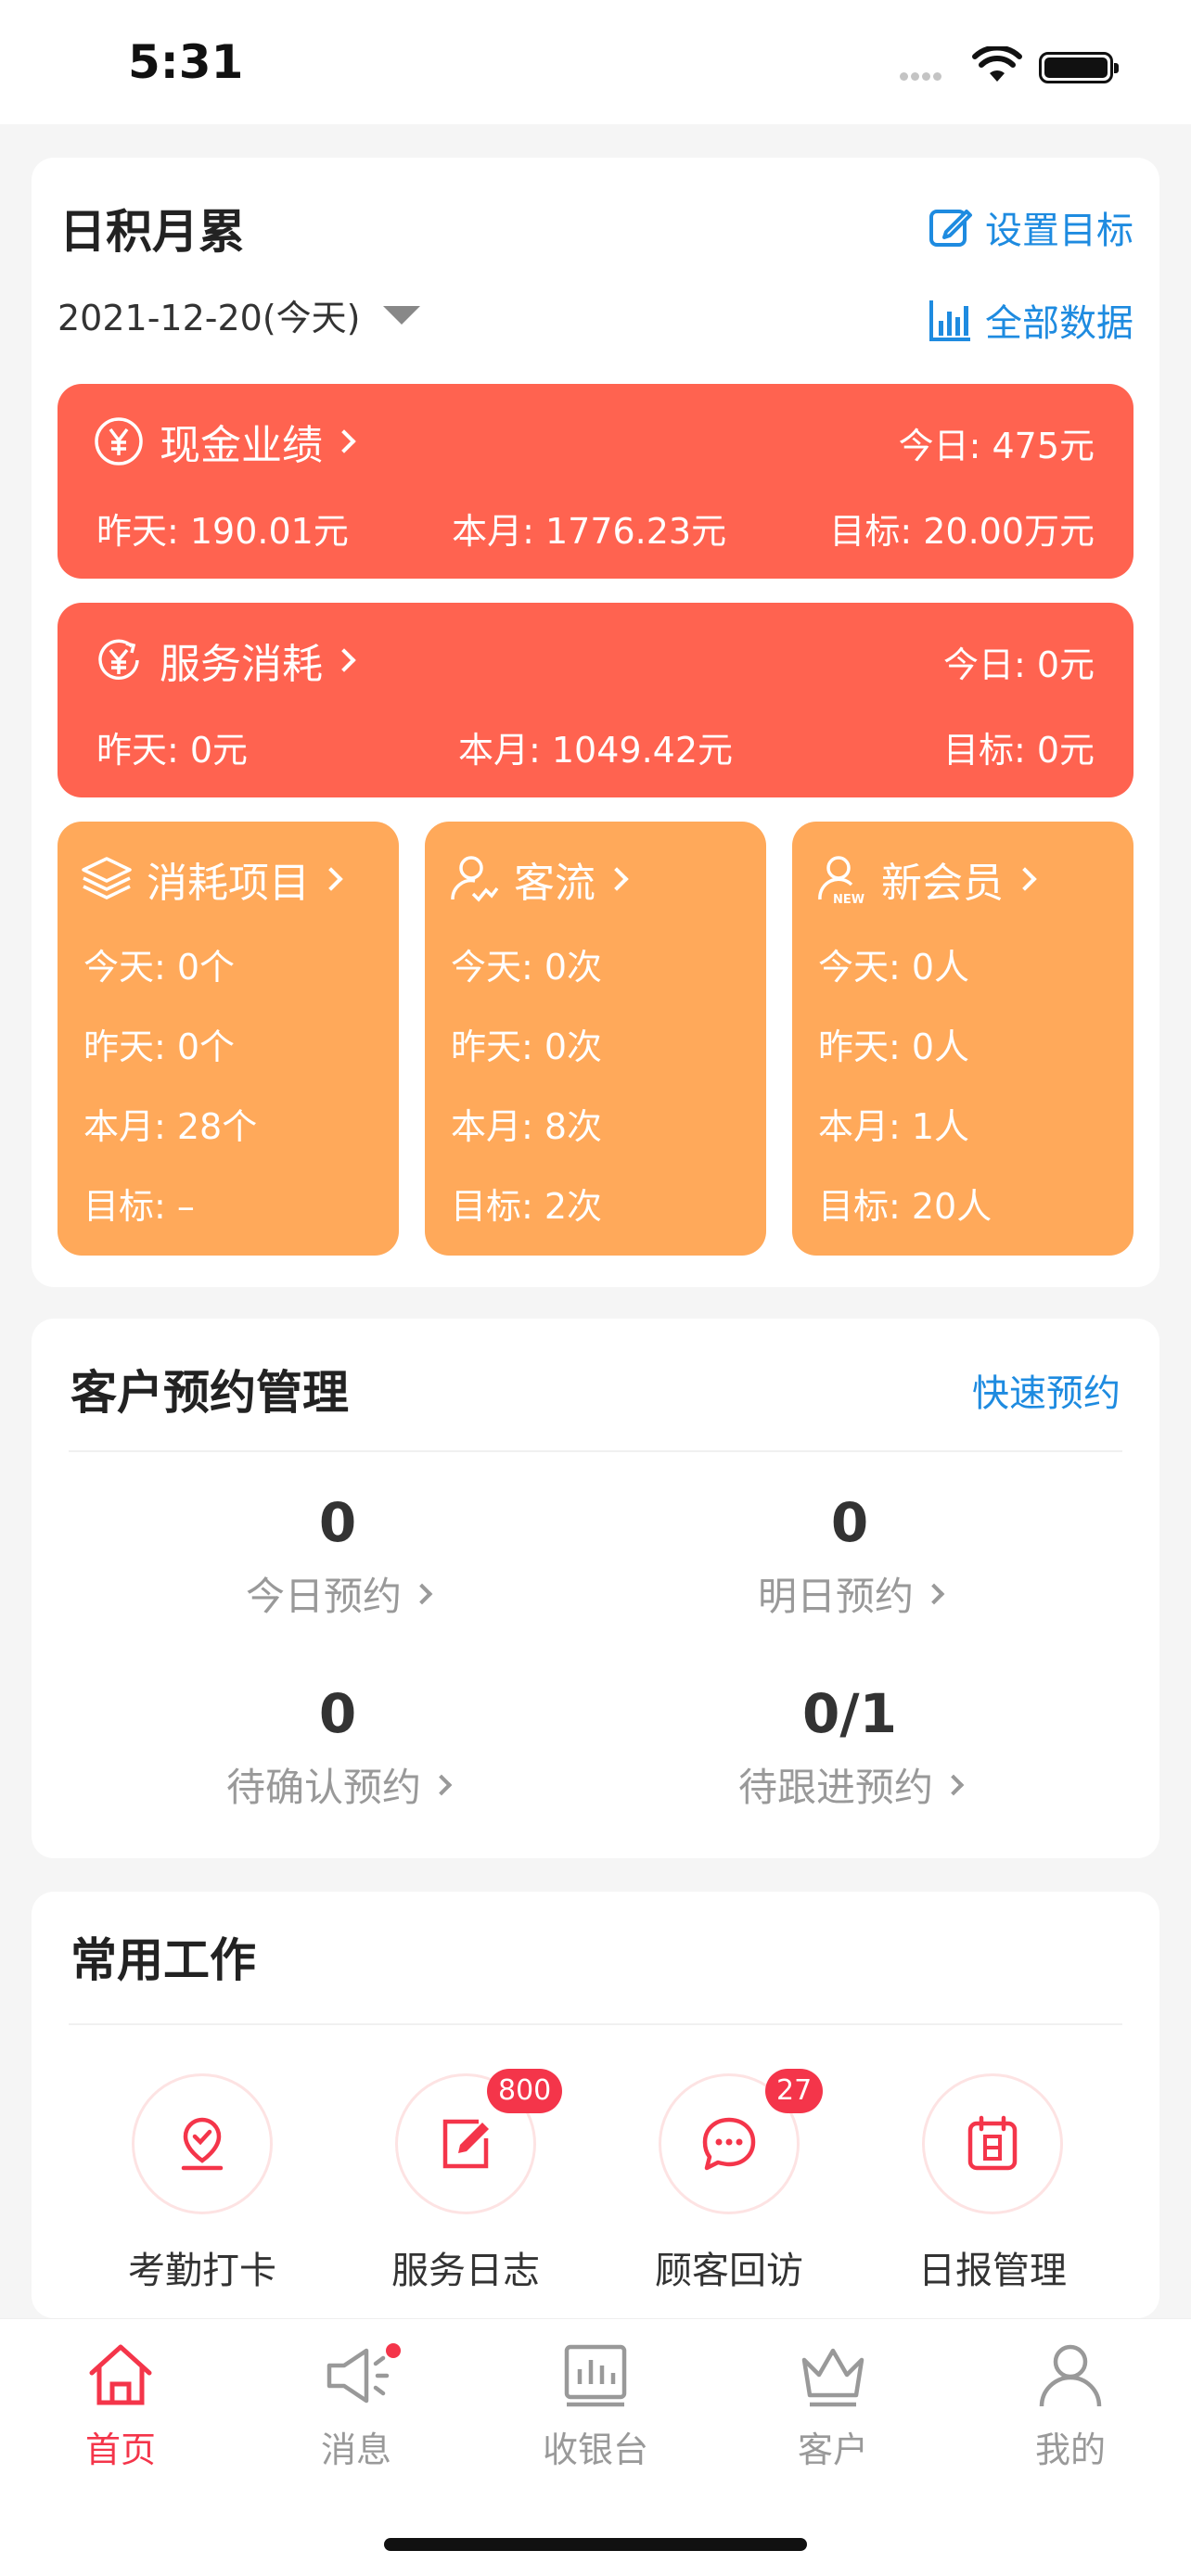  What do you see at coordinates (241, 665) in the screenshot?
I see `service-label: 服务消耗` at bounding box center [241, 665].